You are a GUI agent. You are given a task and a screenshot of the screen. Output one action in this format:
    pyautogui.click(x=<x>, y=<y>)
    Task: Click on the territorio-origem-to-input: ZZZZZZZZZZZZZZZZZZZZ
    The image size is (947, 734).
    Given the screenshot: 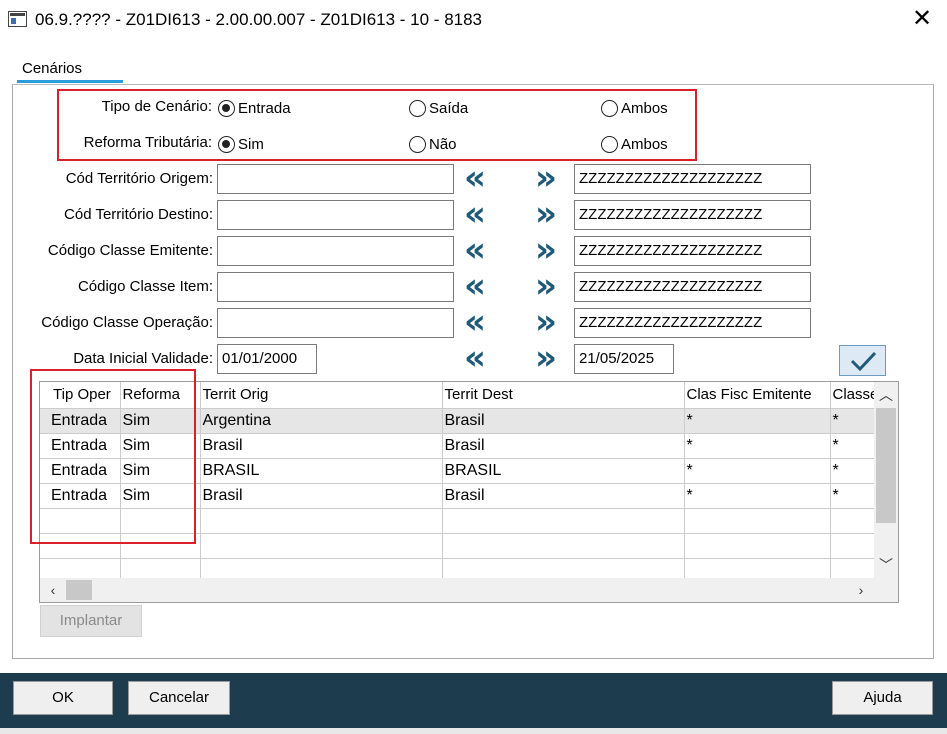 What is the action you would take?
    pyautogui.click(x=692, y=179)
    